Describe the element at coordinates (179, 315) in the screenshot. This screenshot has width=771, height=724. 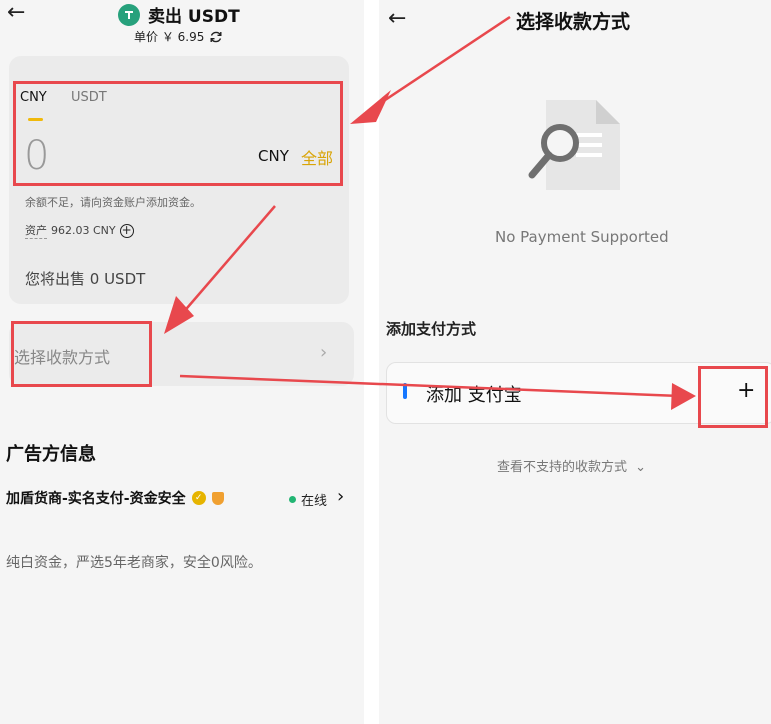
I see `arrowhead-payment` at that location.